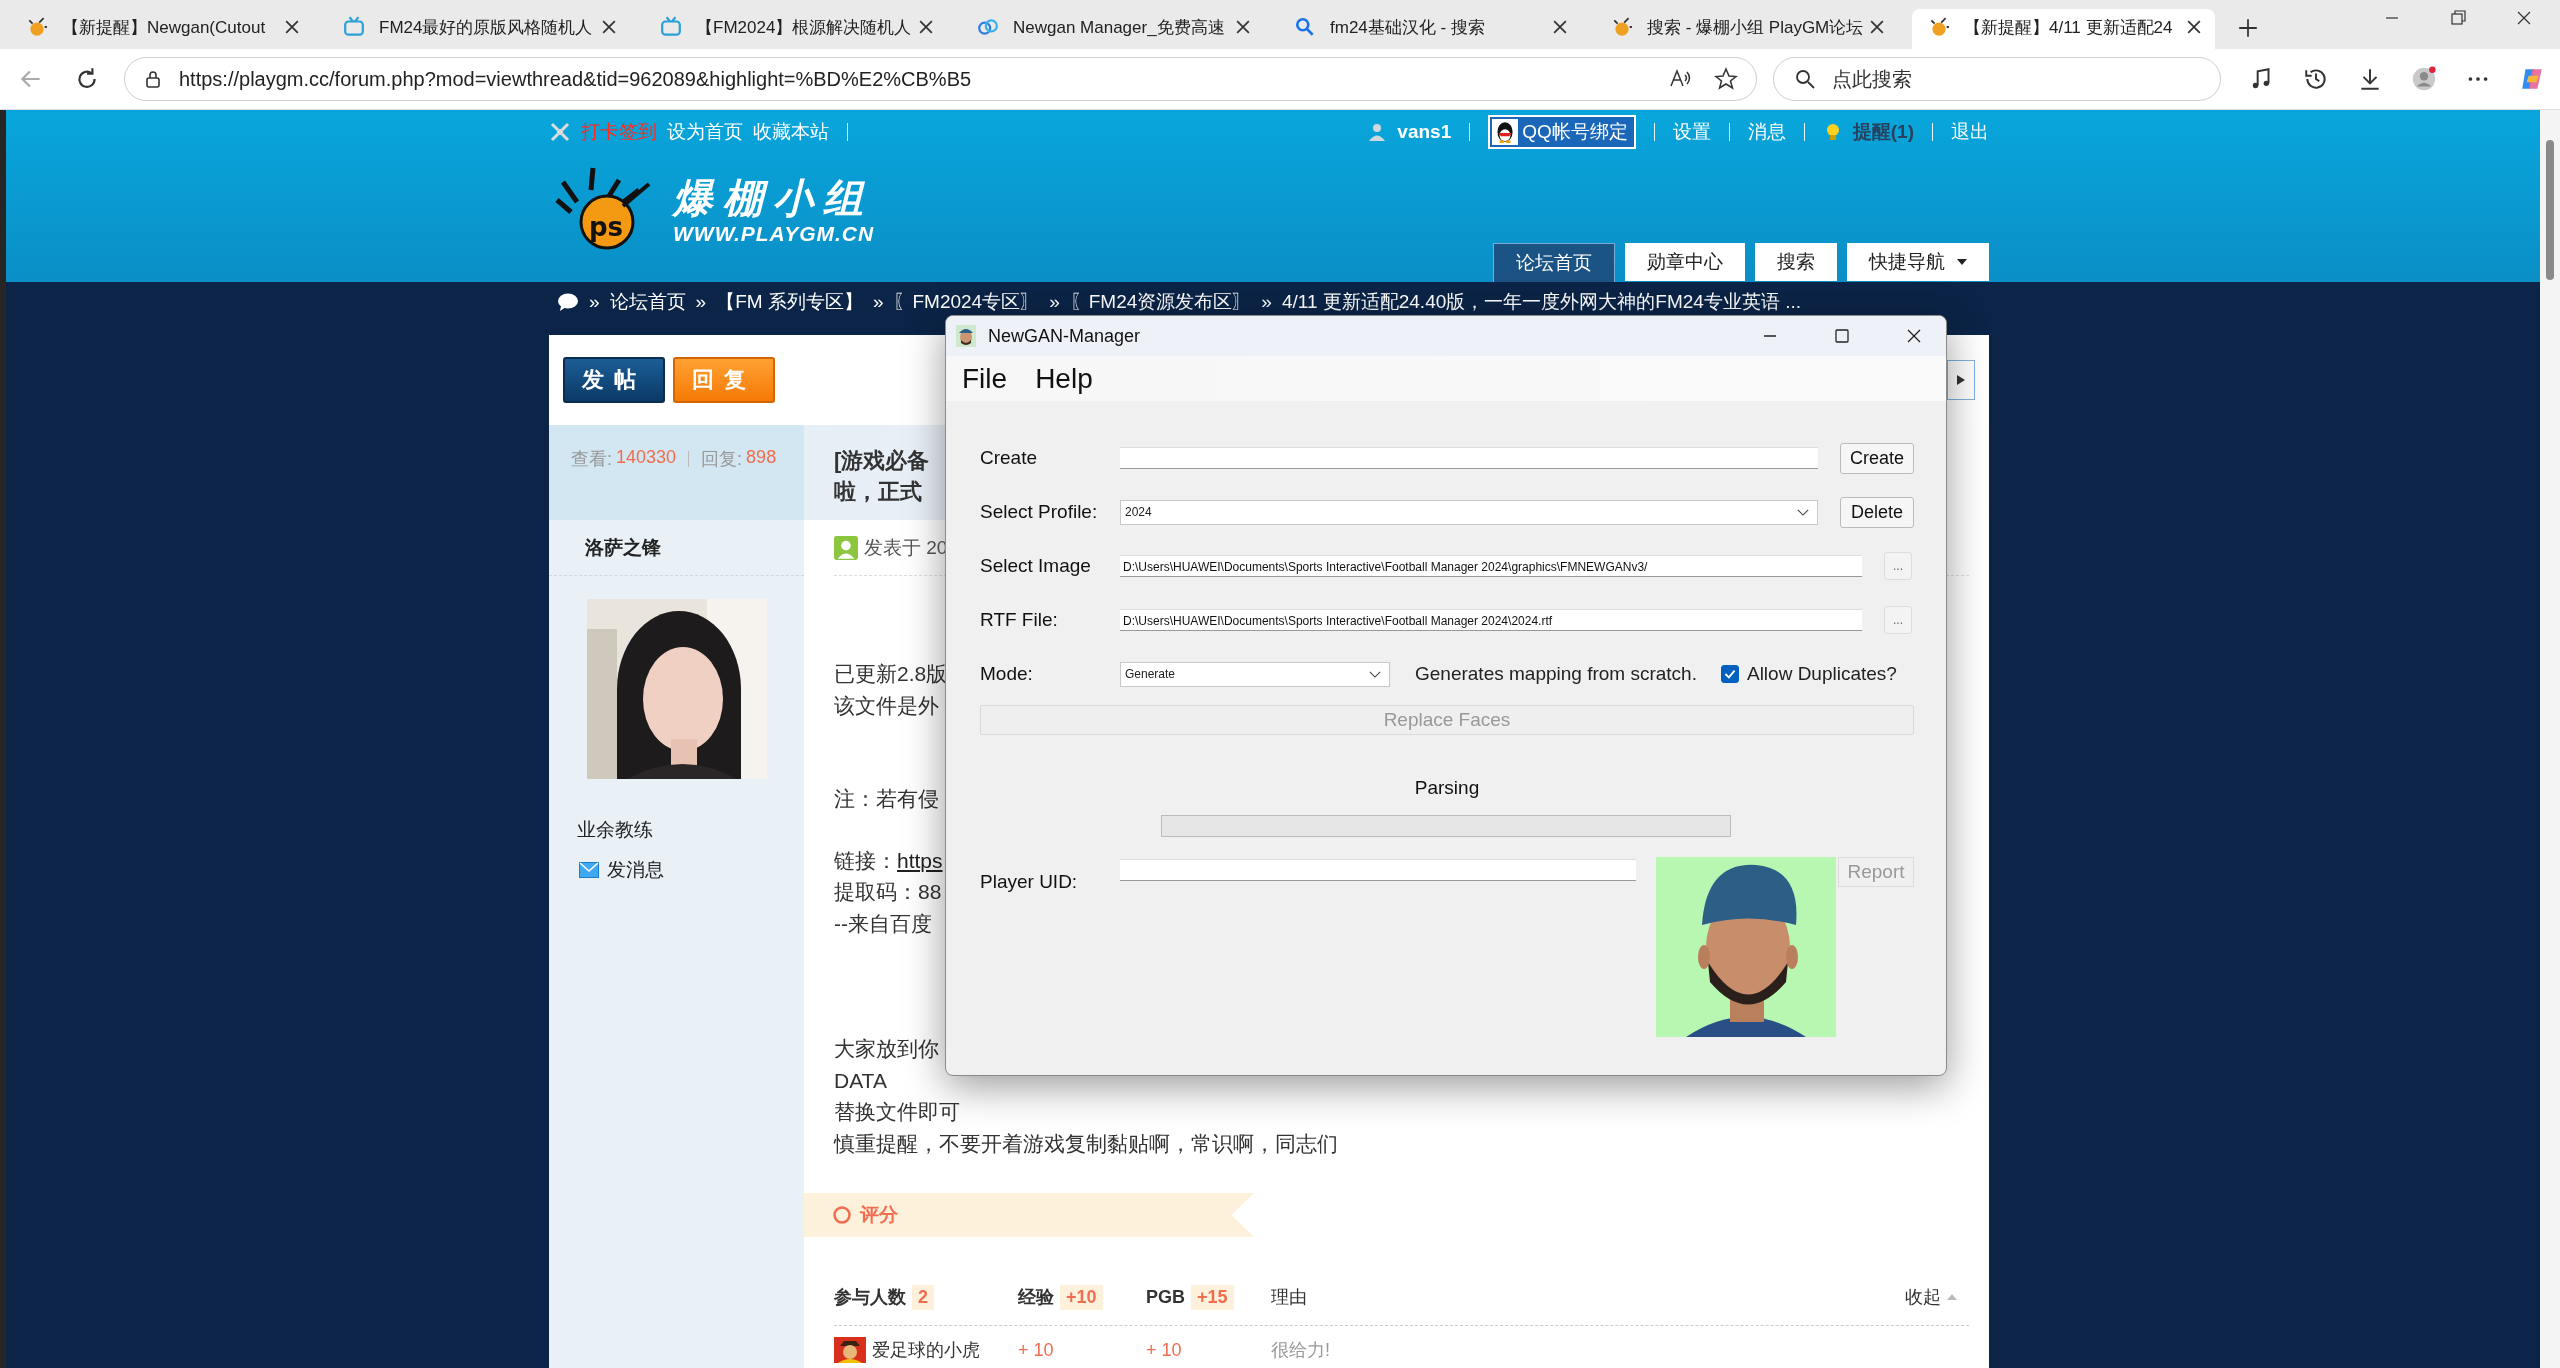  I want to click on thread-title: [游戏必备, so click(882, 461).